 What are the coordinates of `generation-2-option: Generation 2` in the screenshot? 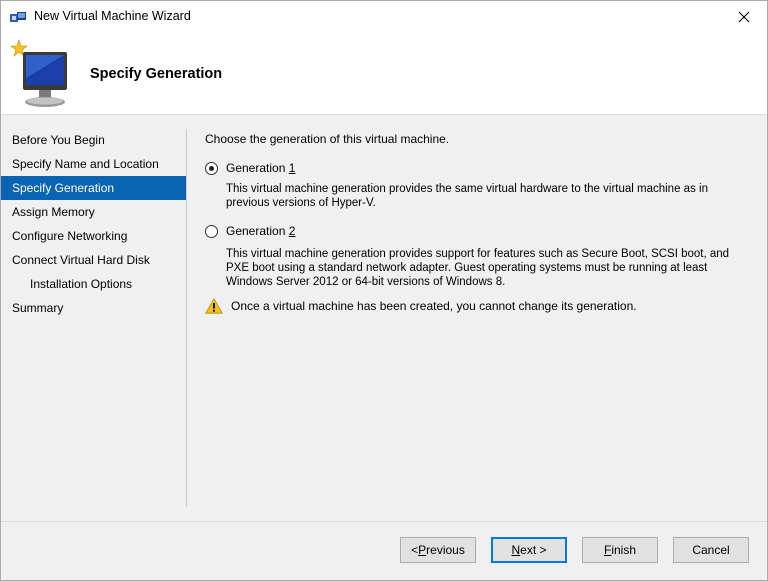 It's located at (250, 231).